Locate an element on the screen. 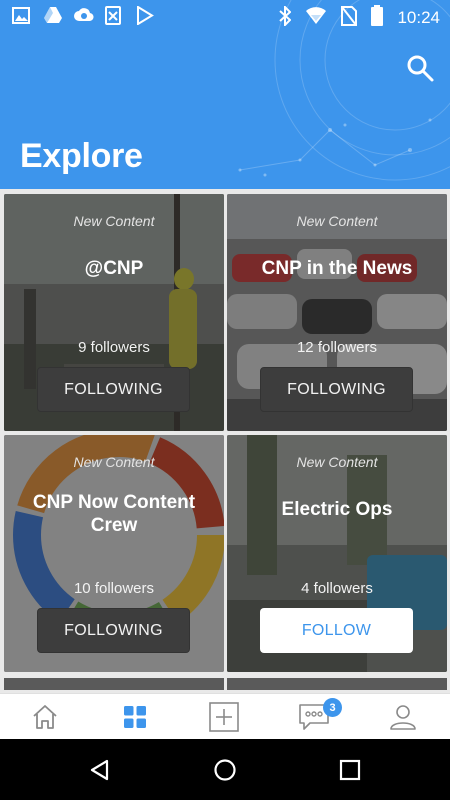  card-title: @CNP is located at coordinates (114, 268).